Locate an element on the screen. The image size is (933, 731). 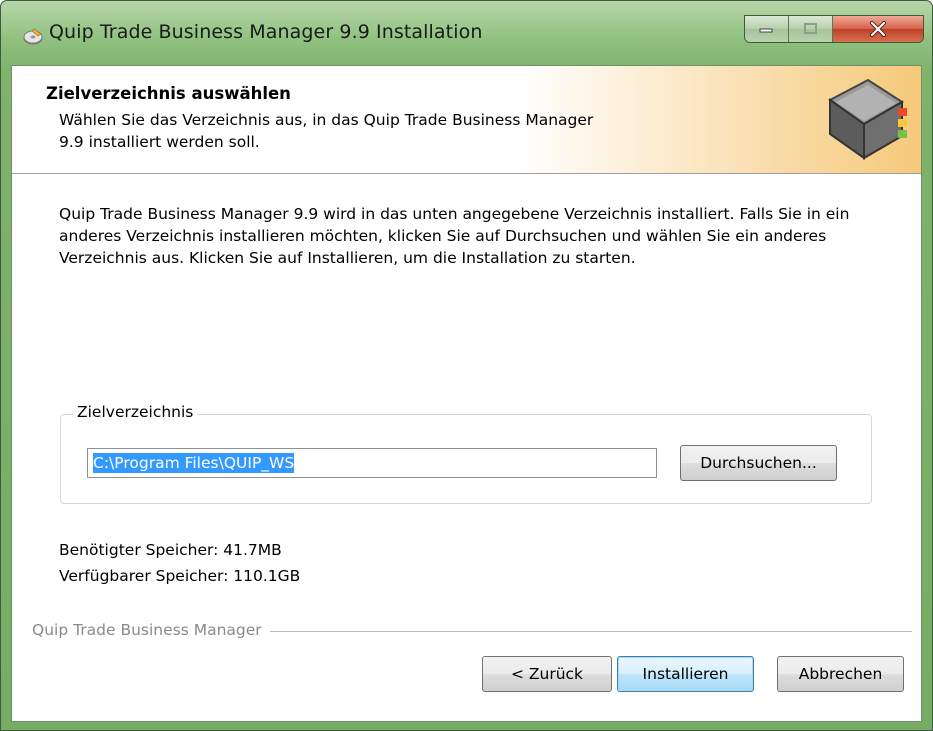
path-text: C:\Program Files\QUIP_WS is located at coordinates (194, 463).